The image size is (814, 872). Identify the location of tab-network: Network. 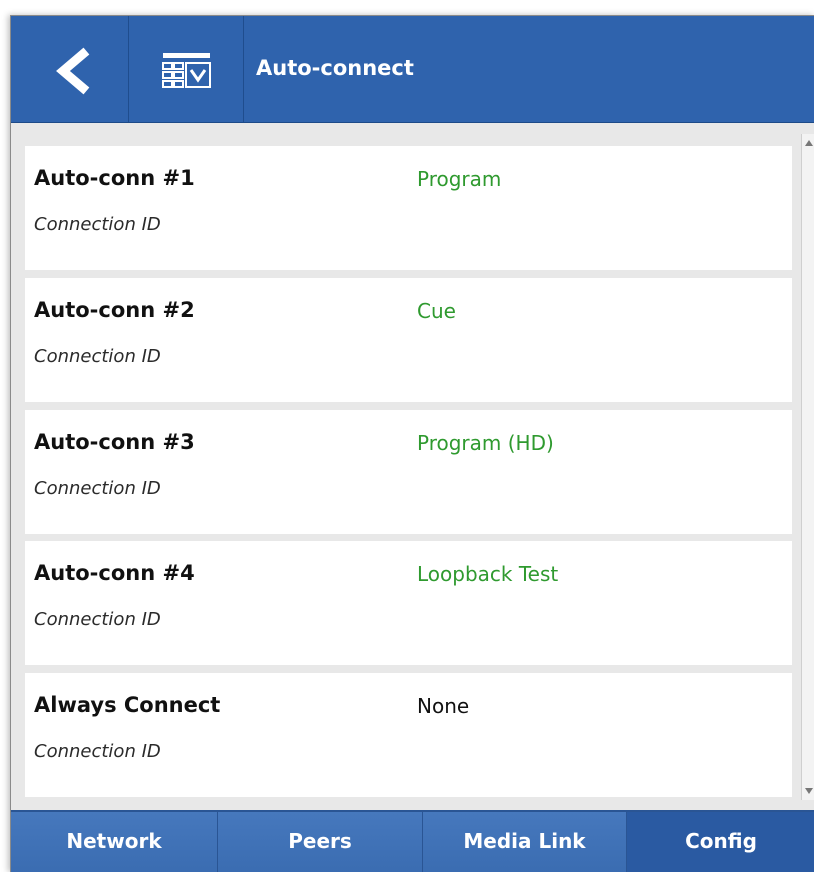
(114, 842).